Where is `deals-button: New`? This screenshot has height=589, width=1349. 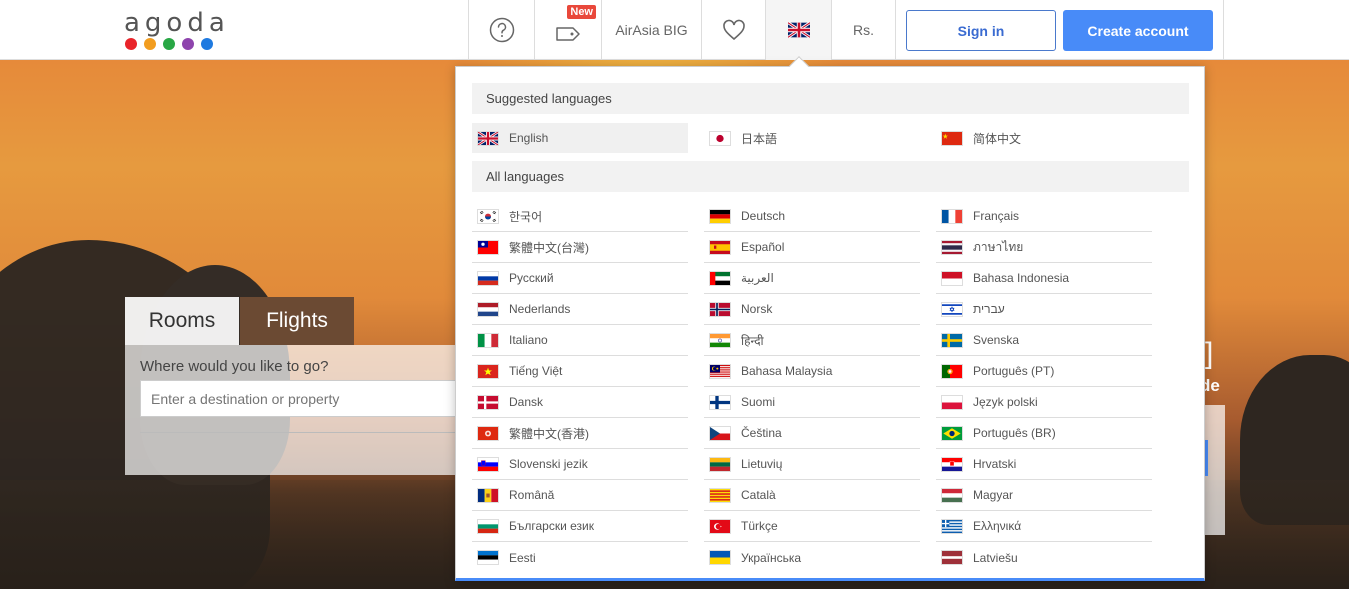 deals-button: New is located at coordinates (567, 30).